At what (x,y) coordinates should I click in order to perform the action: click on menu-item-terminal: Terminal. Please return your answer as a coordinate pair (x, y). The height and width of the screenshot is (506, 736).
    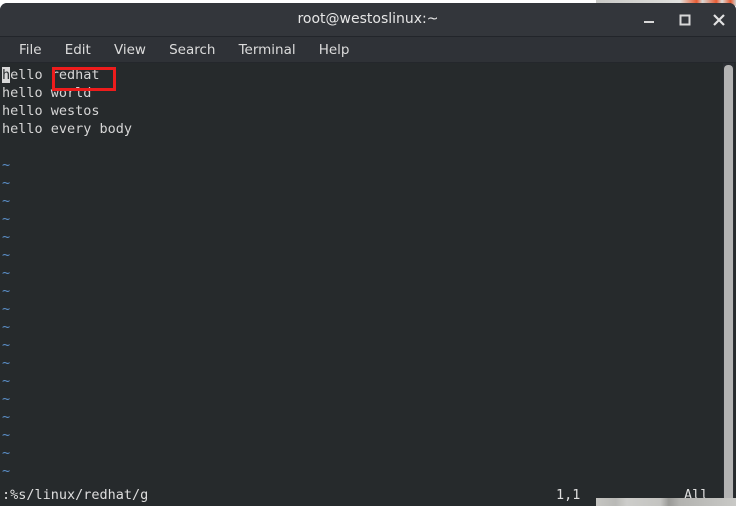
    Looking at the image, I should click on (267, 50).